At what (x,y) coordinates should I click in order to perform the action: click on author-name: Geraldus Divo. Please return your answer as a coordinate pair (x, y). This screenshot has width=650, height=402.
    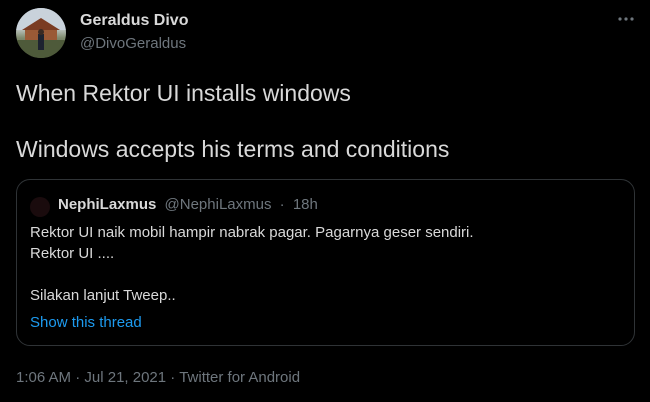
    Looking at the image, I should click on (134, 21).